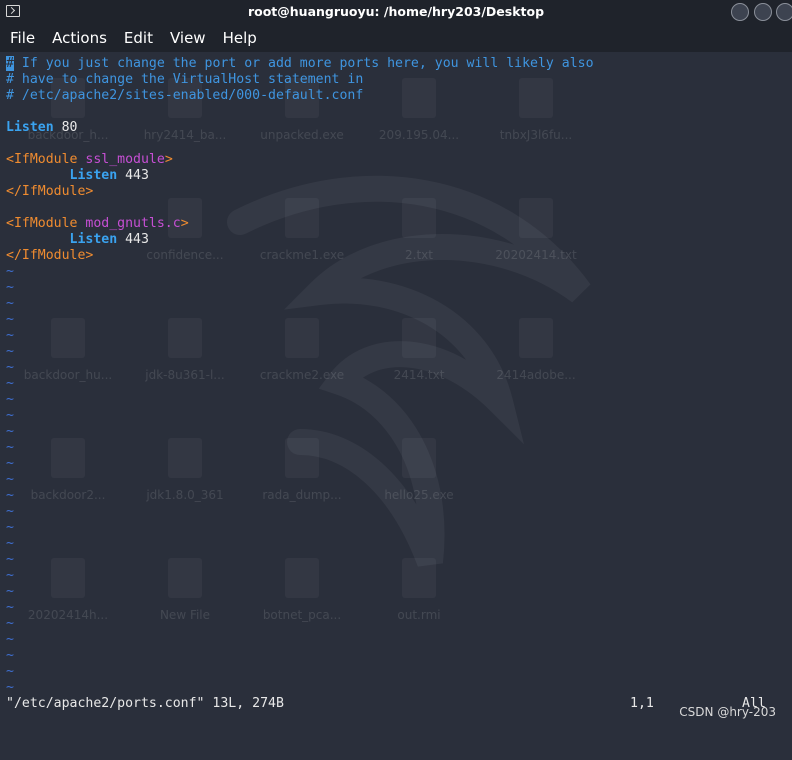 The width and height of the screenshot is (792, 760). What do you see at coordinates (740, 12) in the screenshot?
I see `minimize-button` at bounding box center [740, 12].